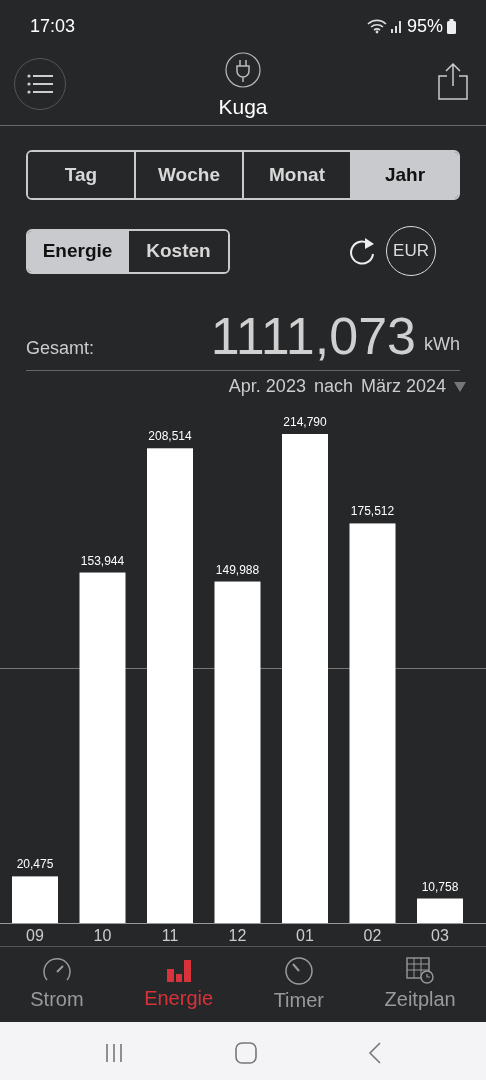 The width and height of the screenshot is (486, 1080). Describe the element at coordinates (246, 1053) in the screenshot. I see `home-icon` at that location.